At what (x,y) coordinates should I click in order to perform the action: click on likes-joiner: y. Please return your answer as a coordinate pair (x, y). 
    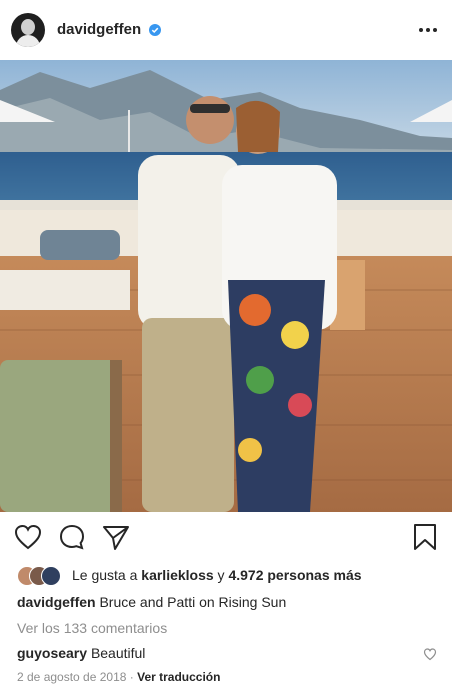
    Looking at the image, I should click on (221, 575).